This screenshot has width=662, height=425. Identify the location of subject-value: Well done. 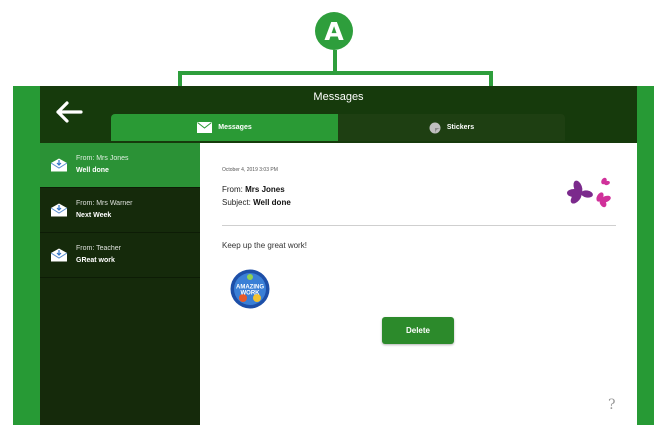
(272, 202).